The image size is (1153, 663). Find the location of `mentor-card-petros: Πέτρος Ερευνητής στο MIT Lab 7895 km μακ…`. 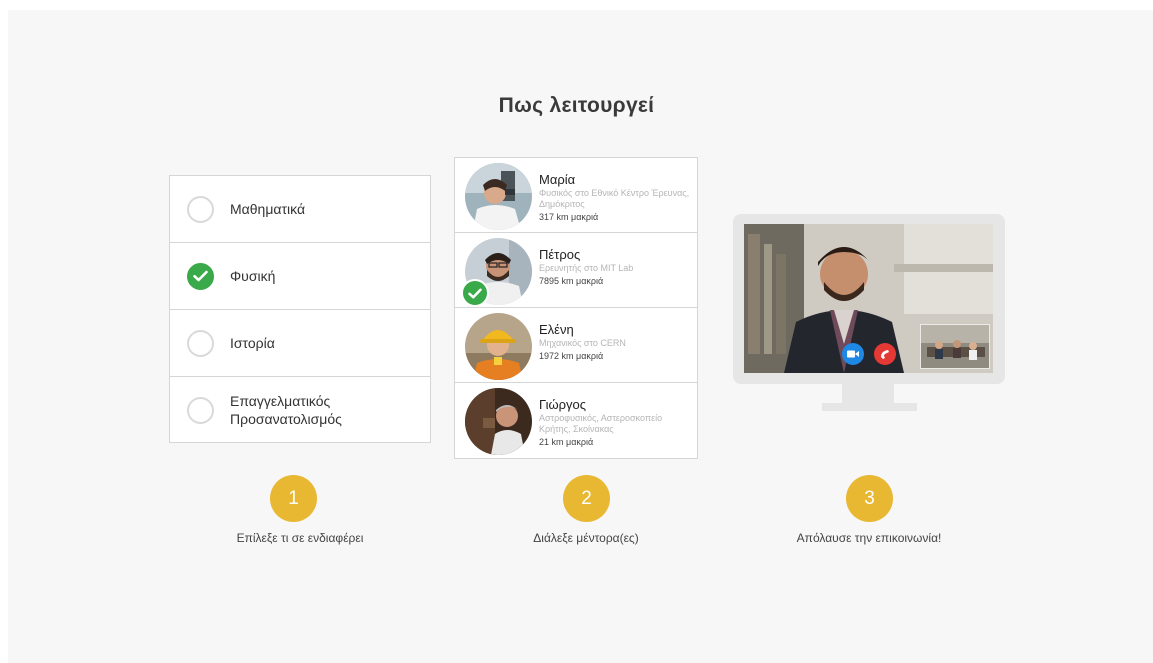

mentor-card-petros: Πέτρος Ερευνητής στο MIT Lab 7895 km μακ… is located at coordinates (576, 270).